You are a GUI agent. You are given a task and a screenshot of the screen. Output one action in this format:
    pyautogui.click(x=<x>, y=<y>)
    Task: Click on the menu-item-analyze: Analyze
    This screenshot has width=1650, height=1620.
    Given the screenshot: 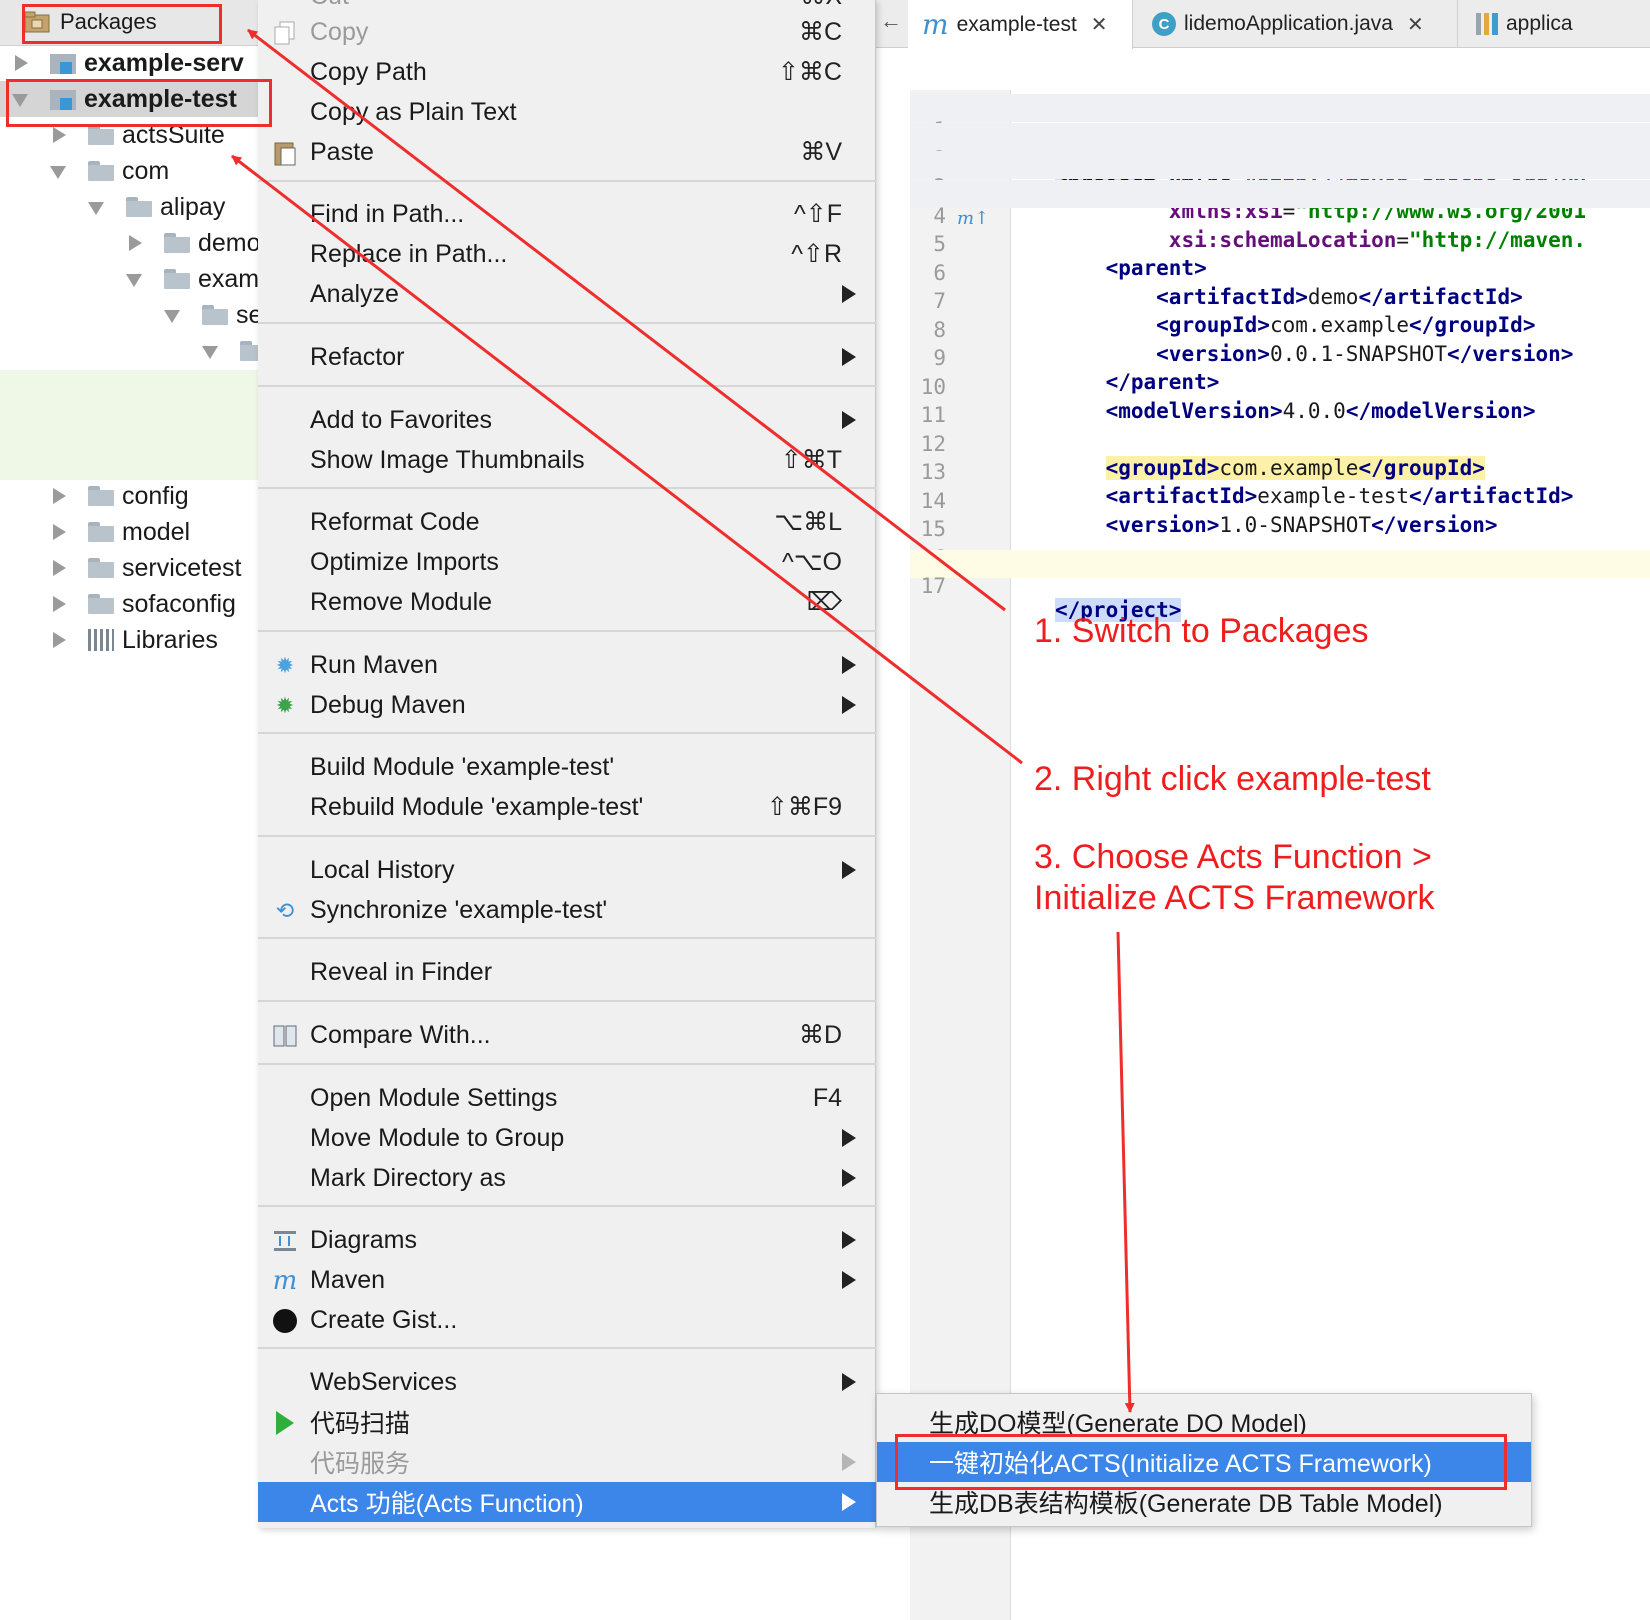 What is the action you would take?
    pyautogui.click(x=567, y=294)
    